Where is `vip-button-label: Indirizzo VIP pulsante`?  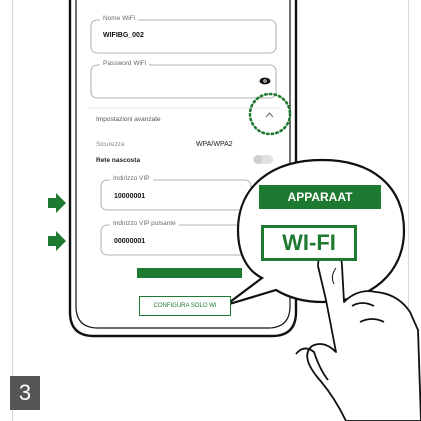 vip-button-label: Indirizzo VIP pulsante is located at coordinates (144, 224).